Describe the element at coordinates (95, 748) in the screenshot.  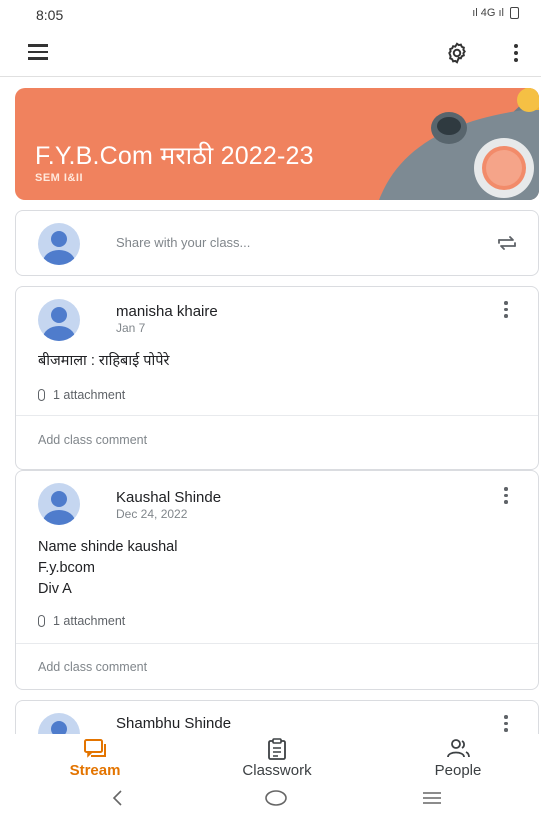
I see `stream-icon` at that location.